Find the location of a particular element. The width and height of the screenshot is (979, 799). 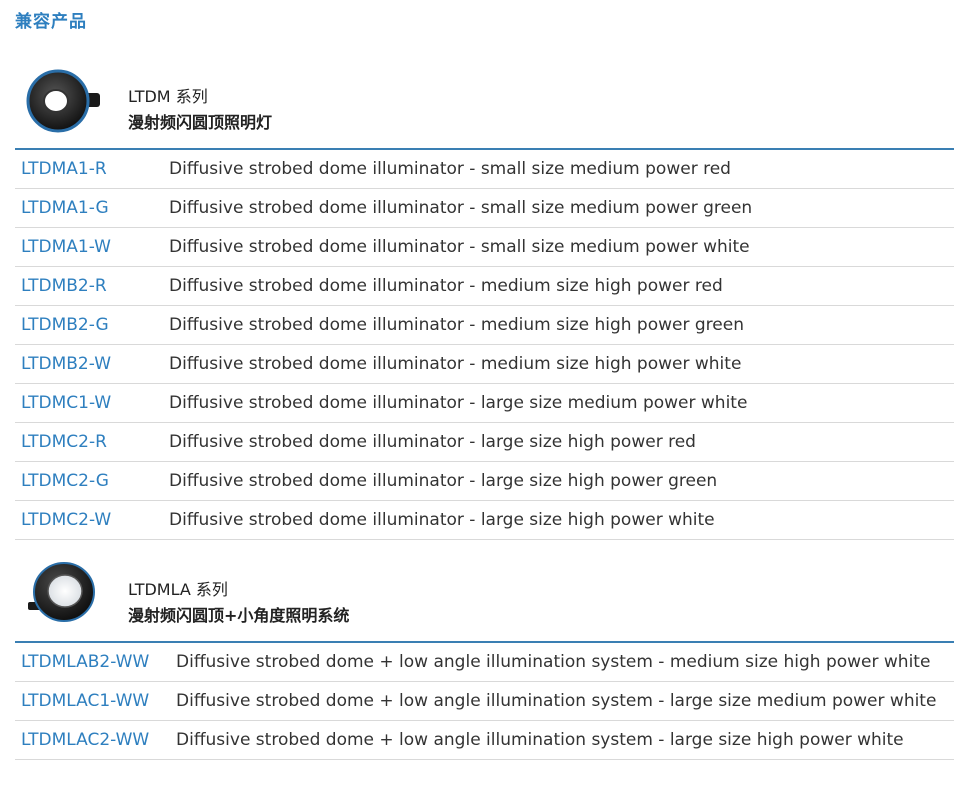

section-header: LTDM 系列 漫射频闪圆顶照明灯 is located at coordinates (484, 105).